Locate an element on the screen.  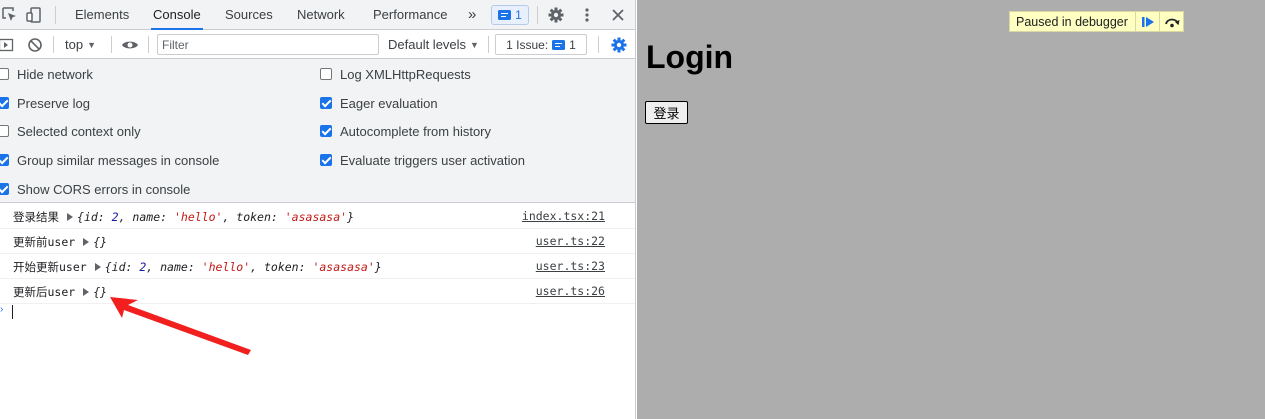
log-message: 更新后user {} is located at coordinates (60, 292).